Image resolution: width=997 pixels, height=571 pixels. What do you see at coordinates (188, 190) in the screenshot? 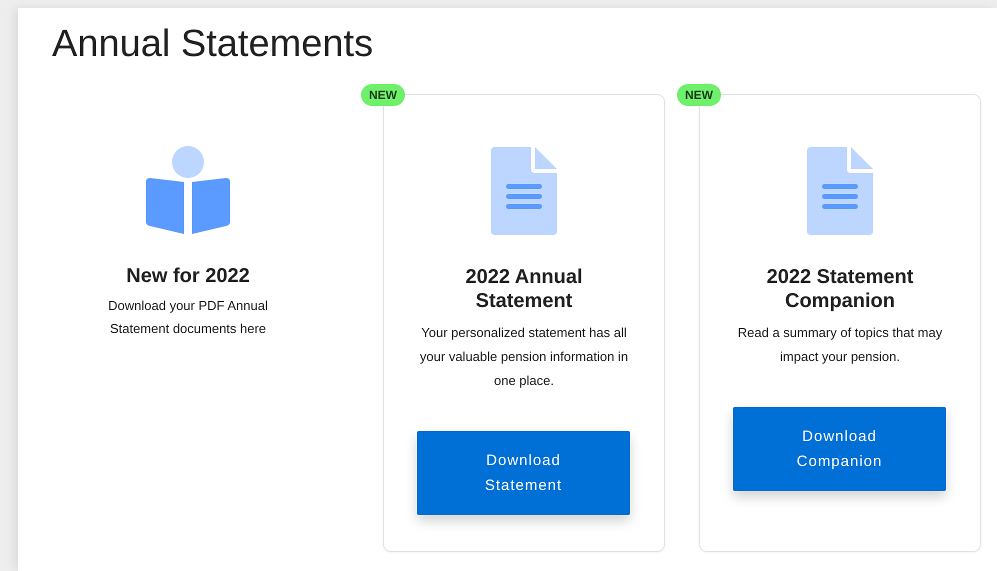
I see `reader-book-icon` at bounding box center [188, 190].